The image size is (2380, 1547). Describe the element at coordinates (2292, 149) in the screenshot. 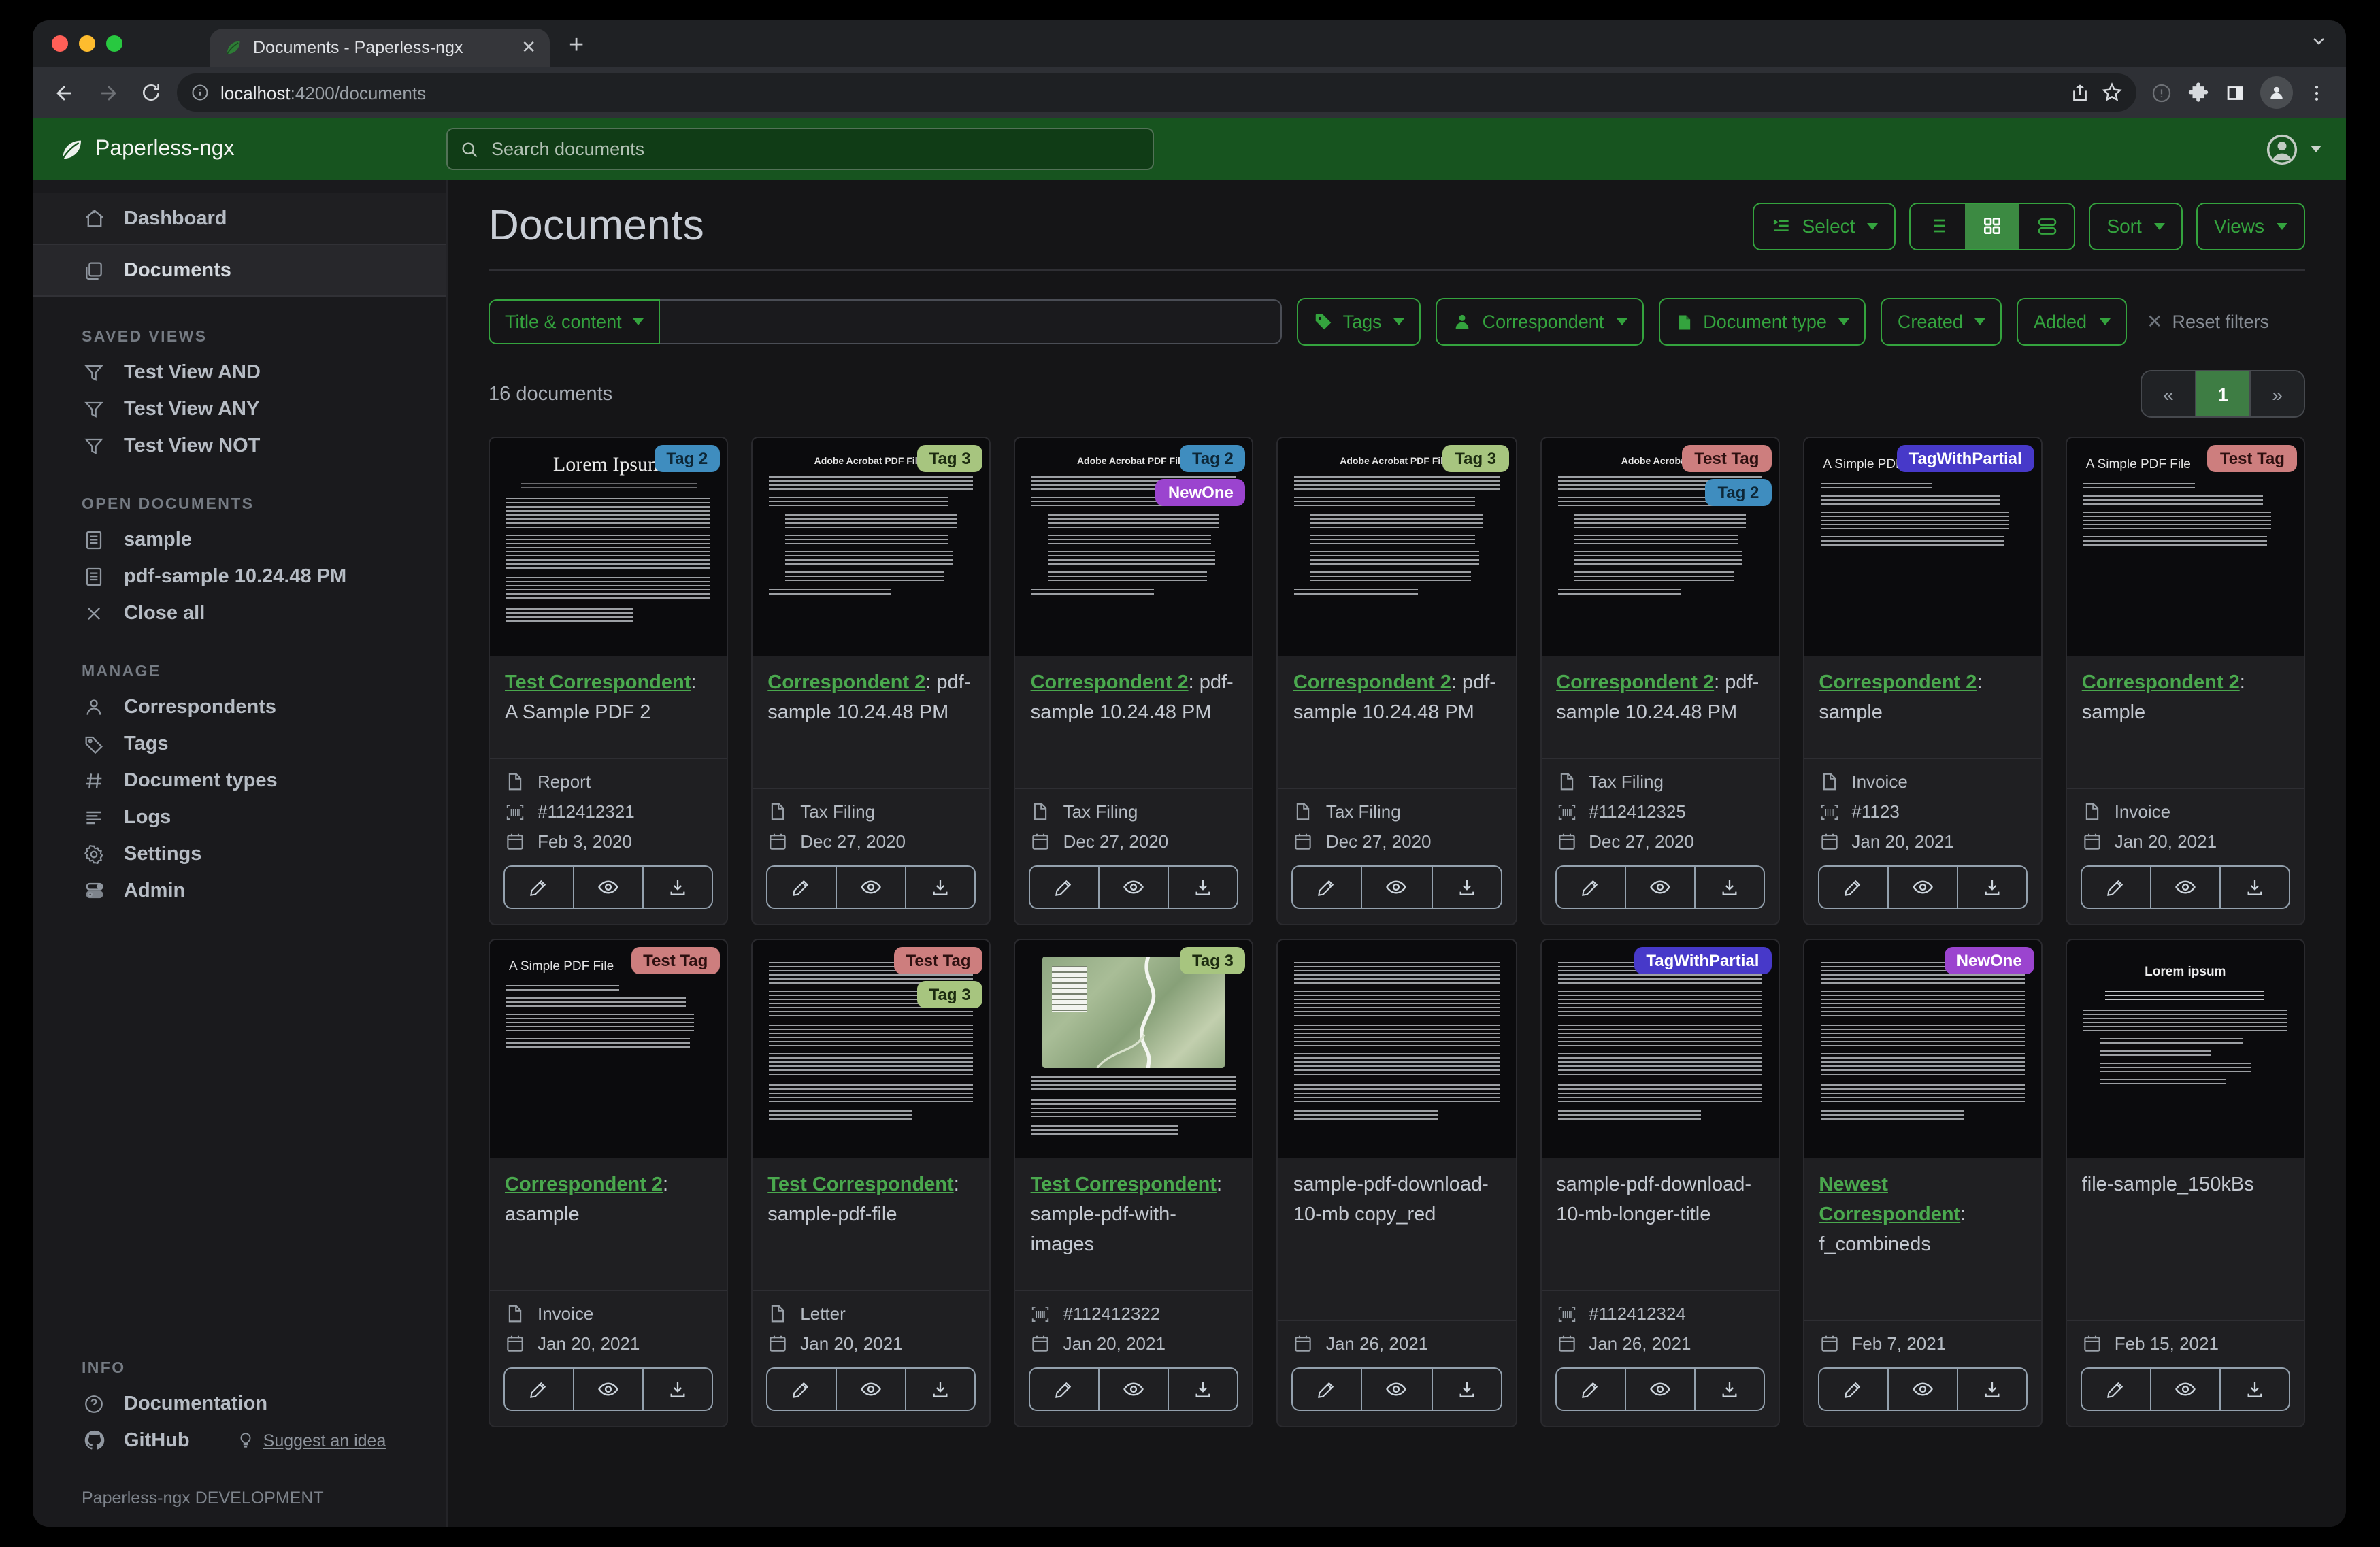

I see `user-menu` at that location.